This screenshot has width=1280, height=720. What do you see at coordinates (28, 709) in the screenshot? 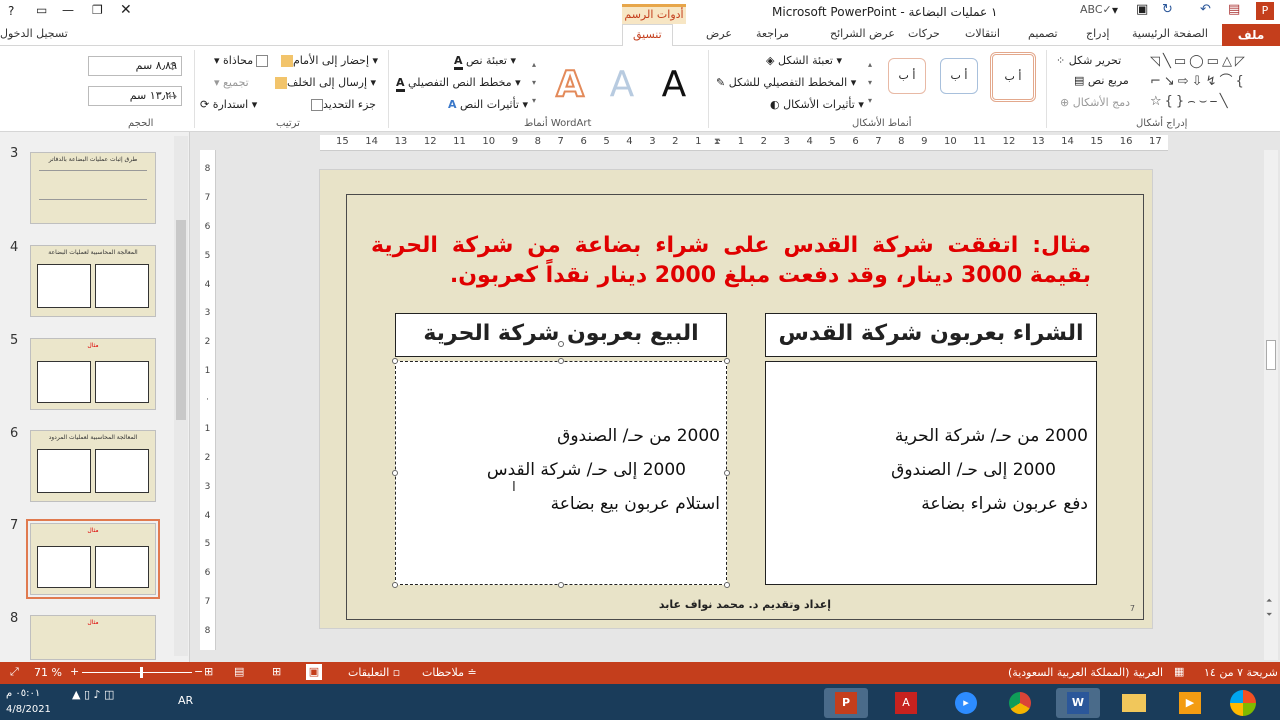
I see `clock-date: 4/8/2021` at bounding box center [28, 709].